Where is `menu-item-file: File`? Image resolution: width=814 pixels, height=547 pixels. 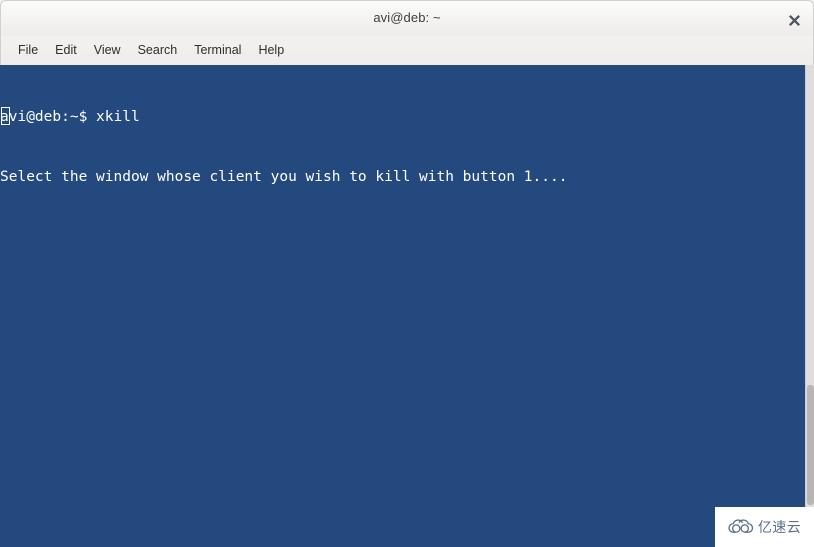
menu-item-file: File is located at coordinates (28, 50).